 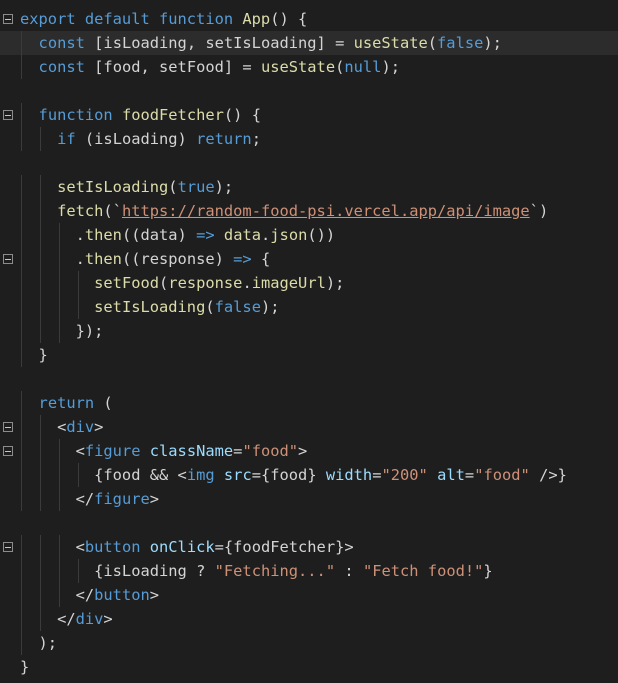 What do you see at coordinates (309, 187) in the screenshot?
I see `code-line: setIsLoading(true);` at bounding box center [309, 187].